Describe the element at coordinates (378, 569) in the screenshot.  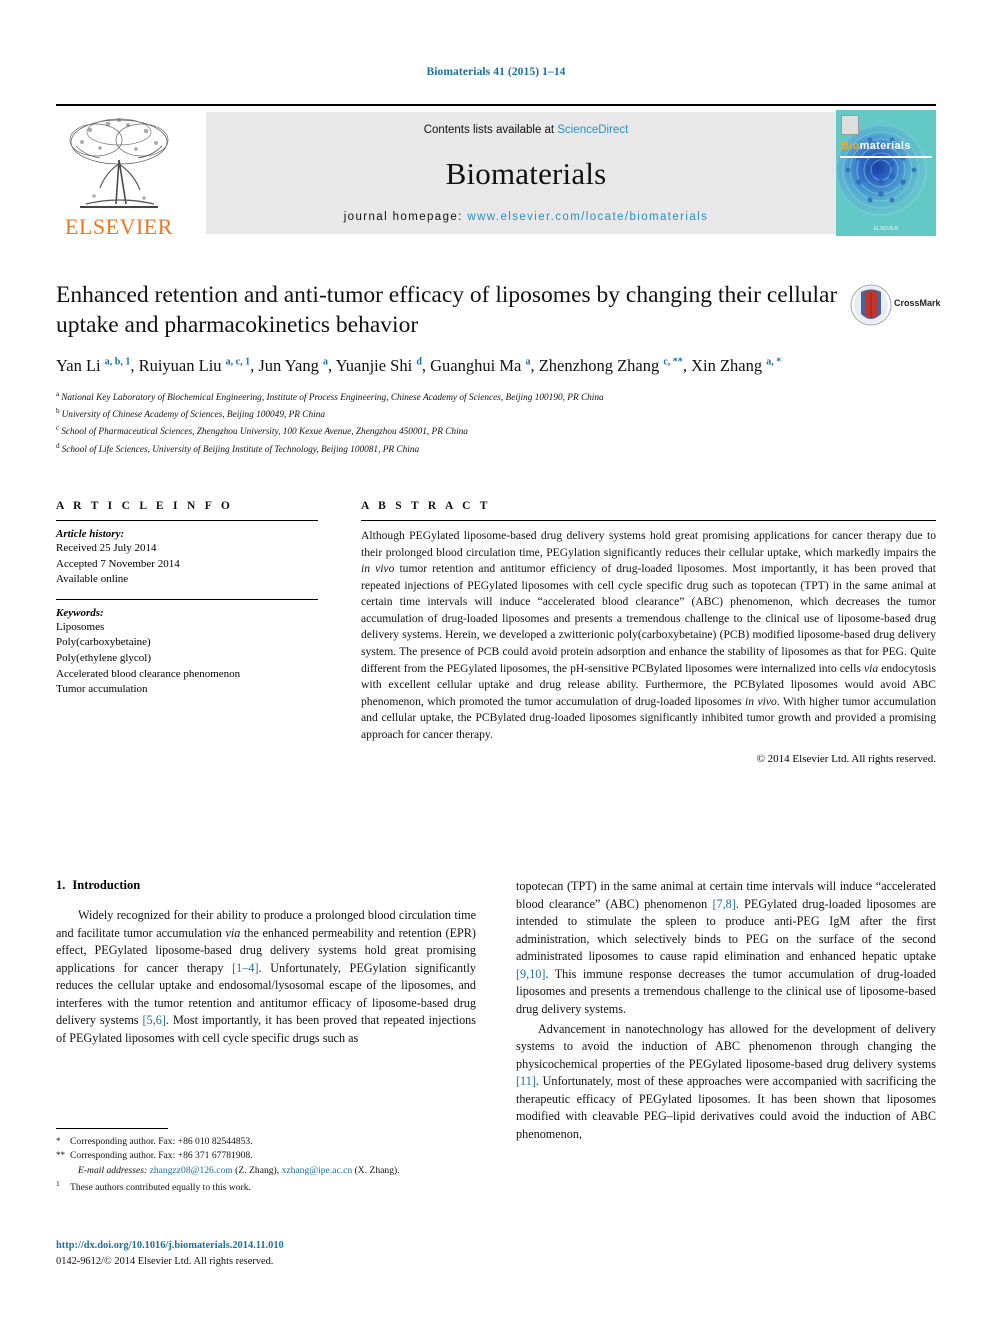
I see `abstract-italic-1: in vivo` at that location.